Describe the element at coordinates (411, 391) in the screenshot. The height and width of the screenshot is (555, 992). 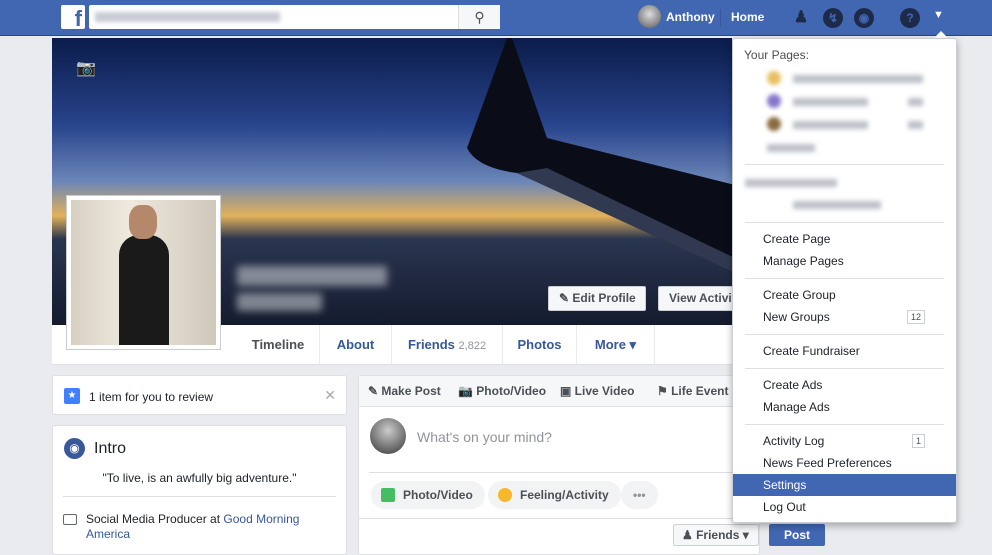
I see `make-post-label: Make Post` at that location.